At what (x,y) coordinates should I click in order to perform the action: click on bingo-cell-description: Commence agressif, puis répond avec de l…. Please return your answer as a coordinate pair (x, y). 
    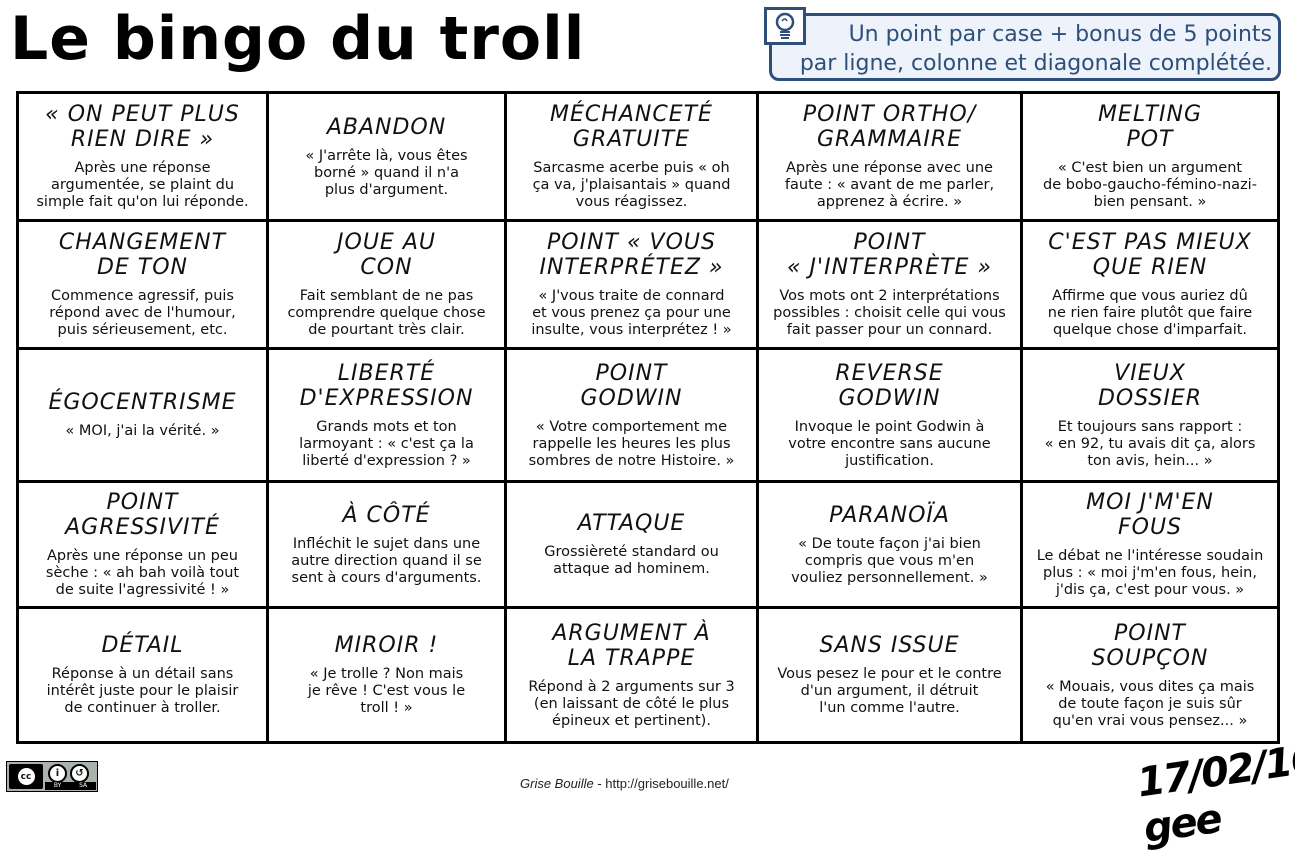
    Looking at the image, I should click on (142, 313).